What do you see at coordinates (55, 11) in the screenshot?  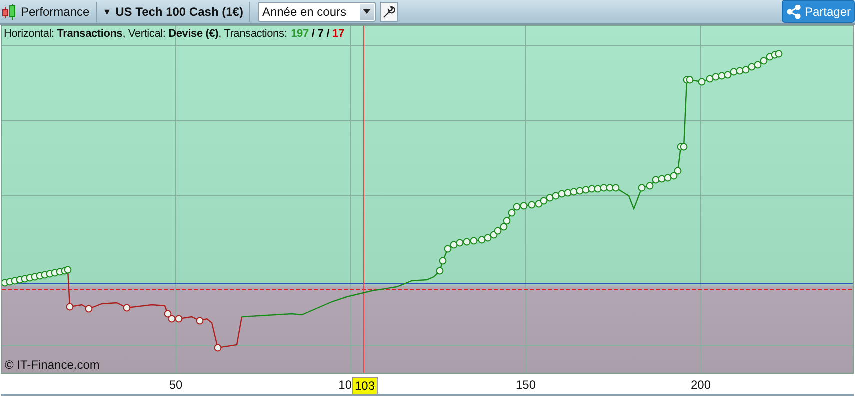 I see `view-label: Performance` at bounding box center [55, 11].